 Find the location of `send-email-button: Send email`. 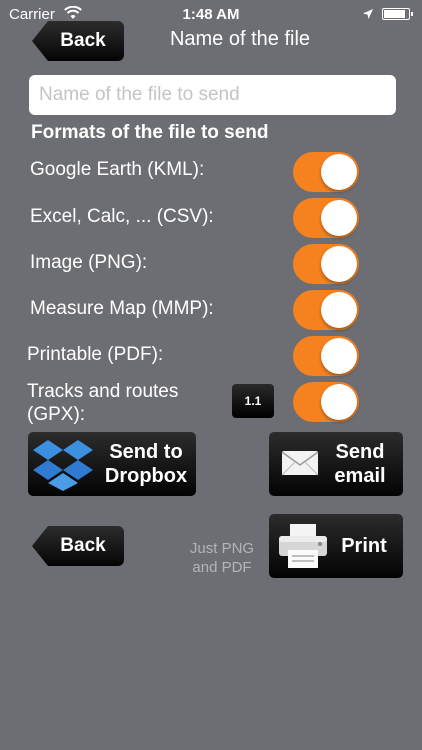

send-email-button: Send email is located at coordinates (336, 464).